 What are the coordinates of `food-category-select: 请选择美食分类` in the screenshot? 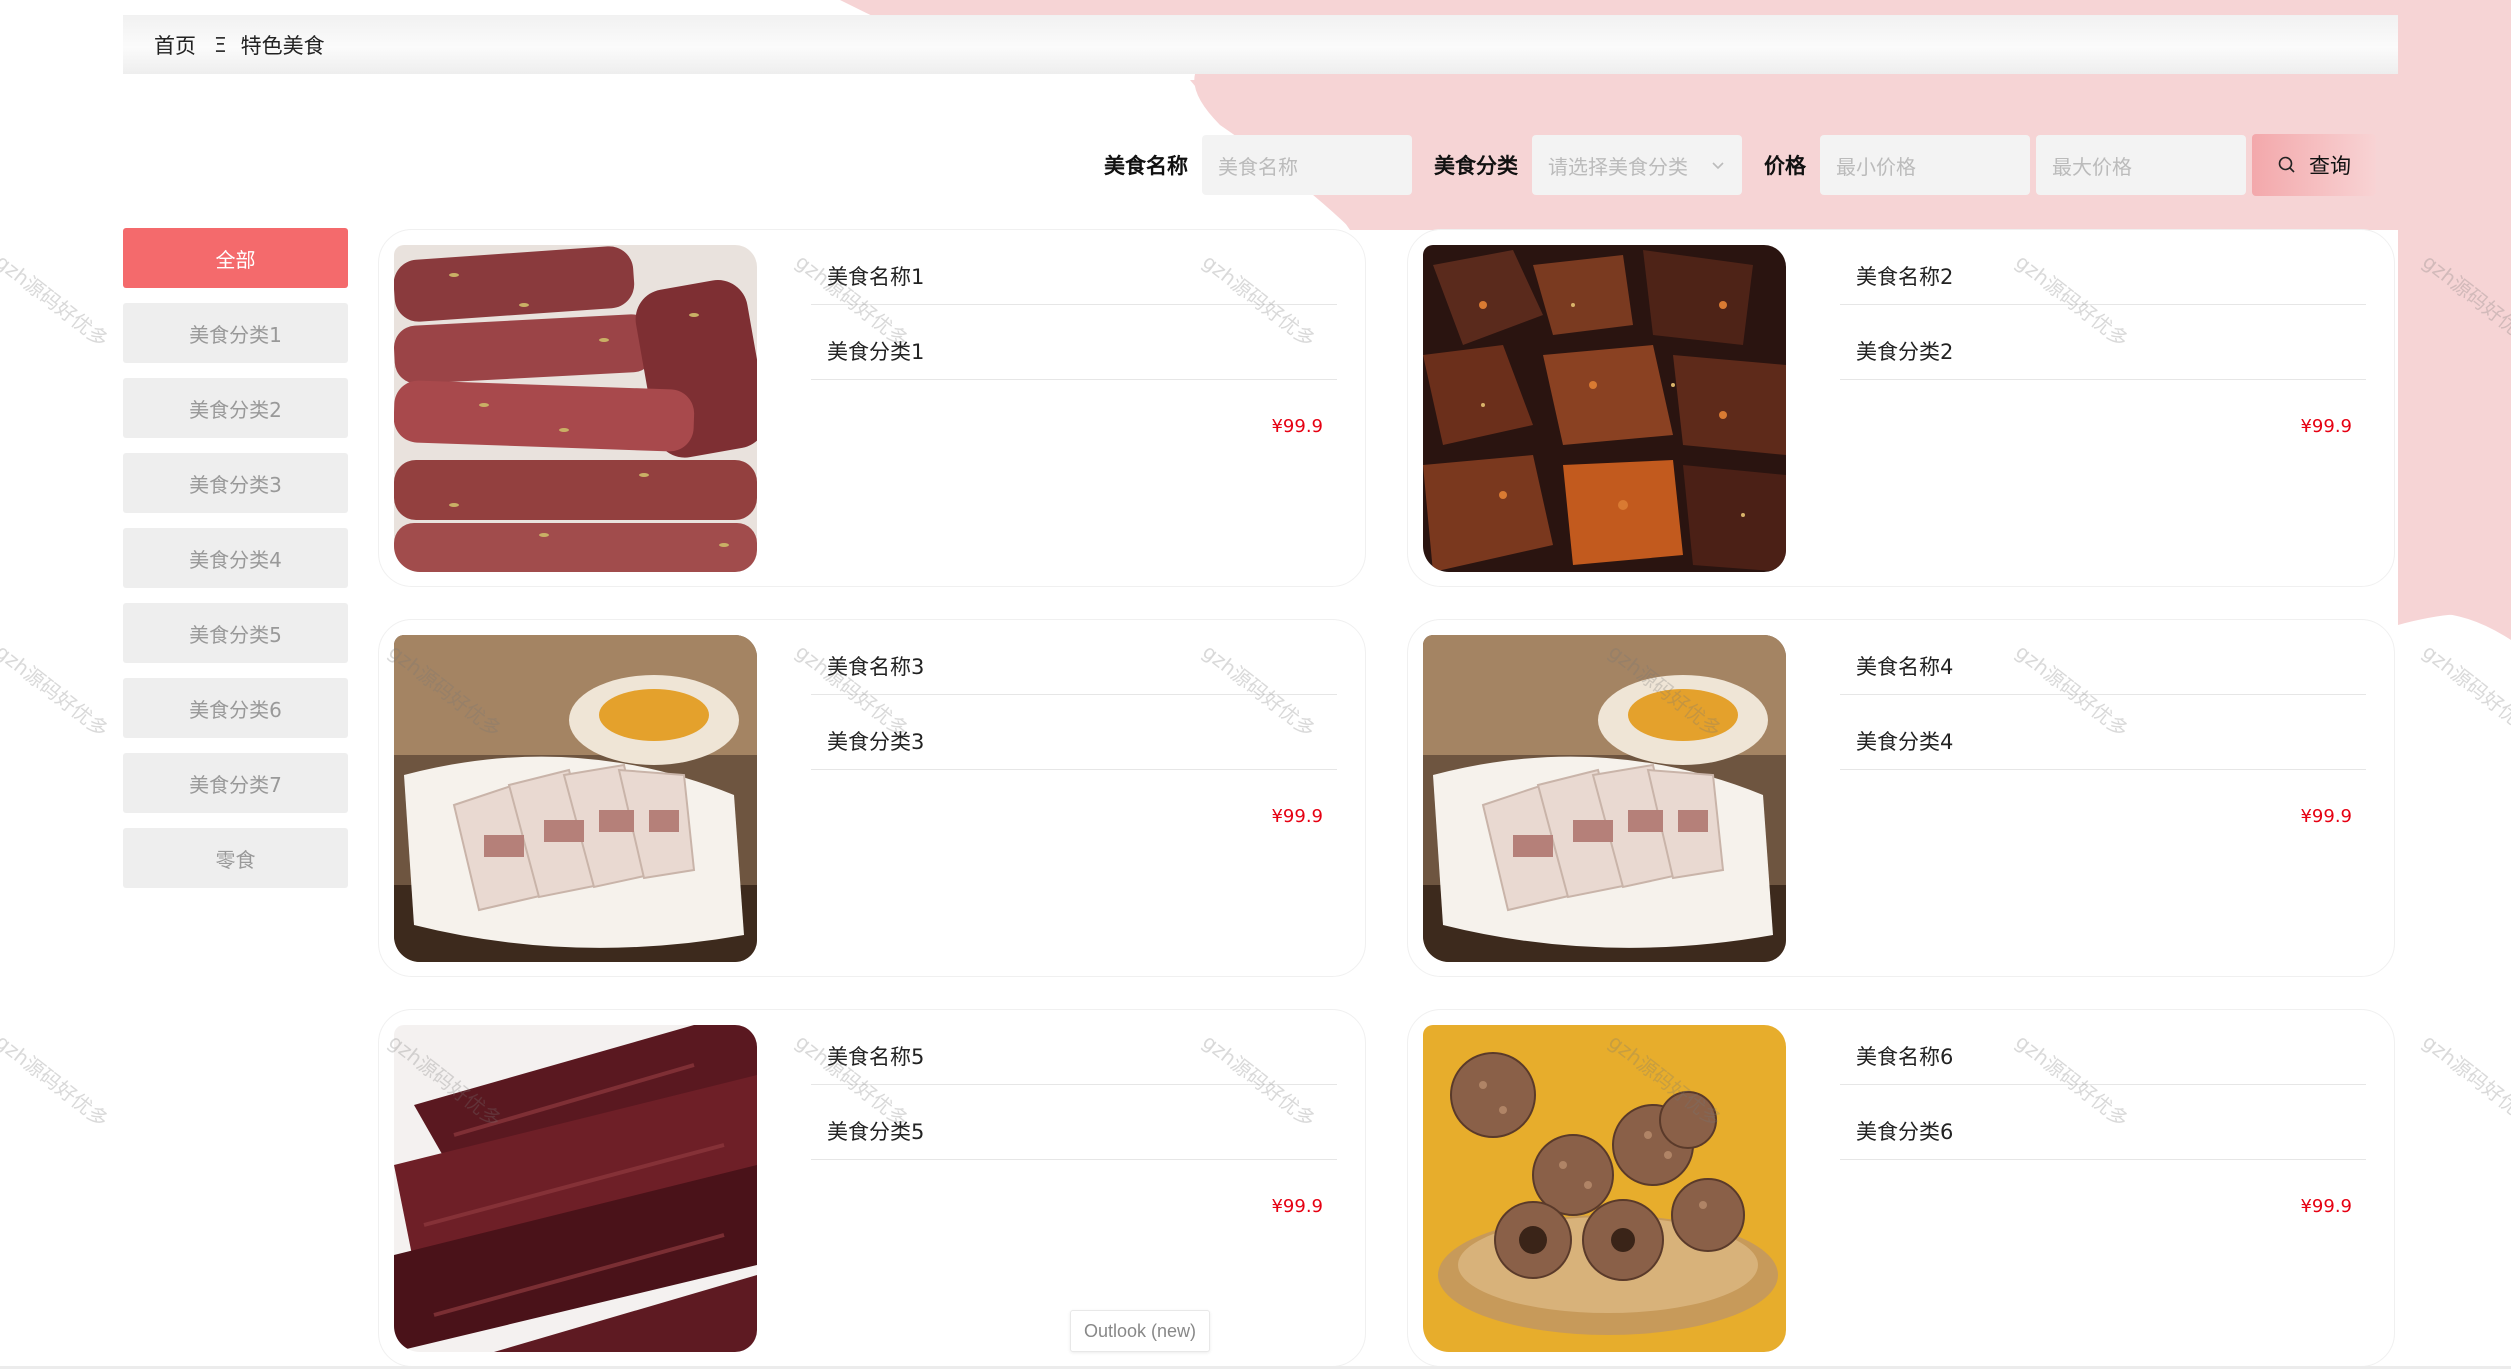 It's located at (1637, 165).